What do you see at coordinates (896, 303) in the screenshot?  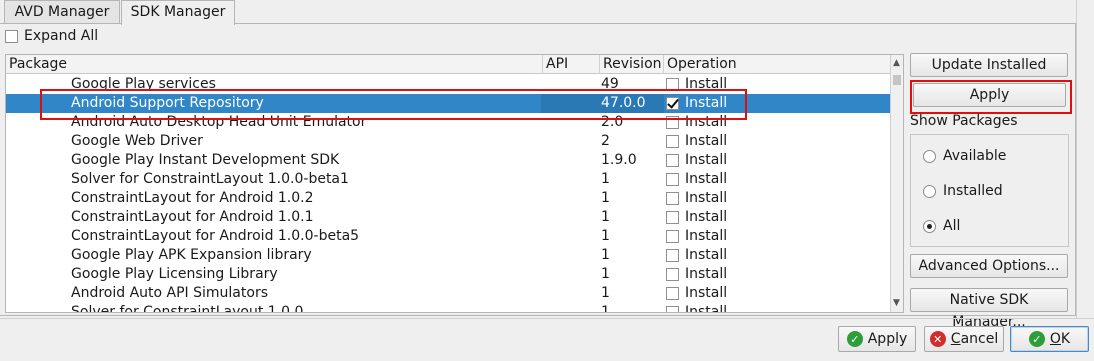 I see `scroll-down-icon: ▼` at bounding box center [896, 303].